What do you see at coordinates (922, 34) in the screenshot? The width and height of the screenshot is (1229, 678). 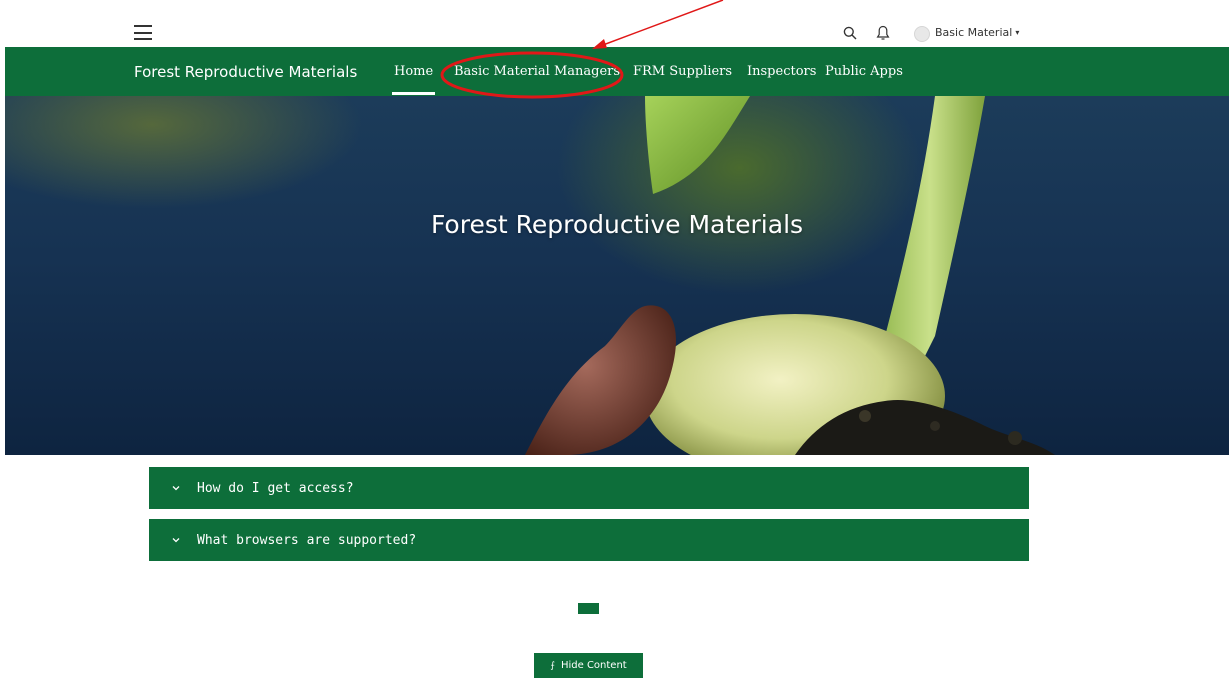 I see `avatar` at bounding box center [922, 34].